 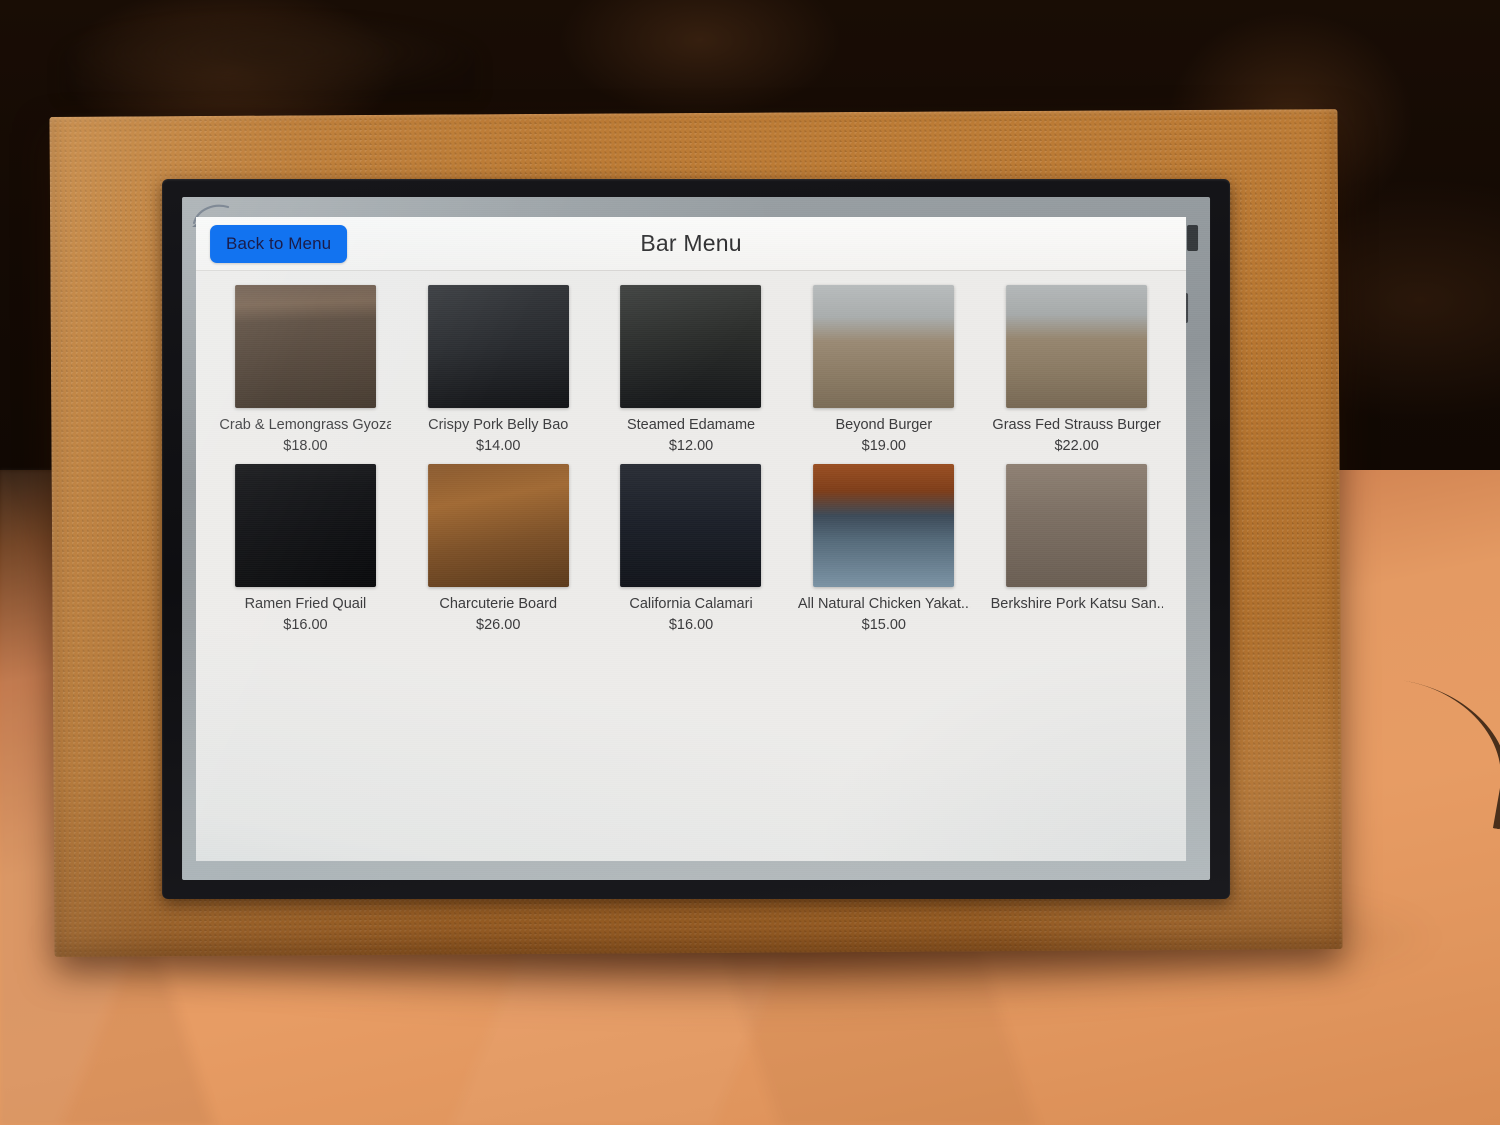 What do you see at coordinates (1076, 445) in the screenshot?
I see `menu-item-price: $22.00` at bounding box center [1076, 445].